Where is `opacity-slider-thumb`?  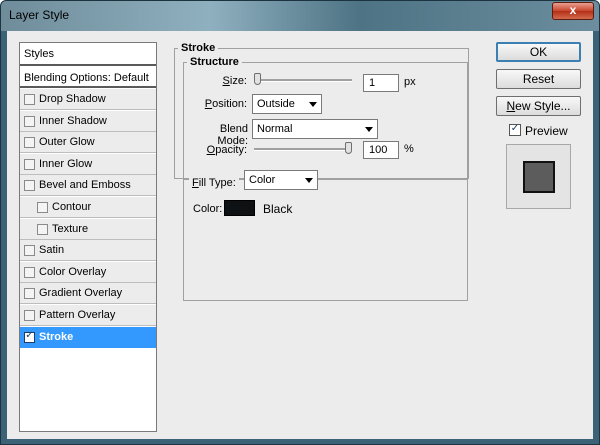 opacity-slider-thumb is located at coordinates (348, 148).